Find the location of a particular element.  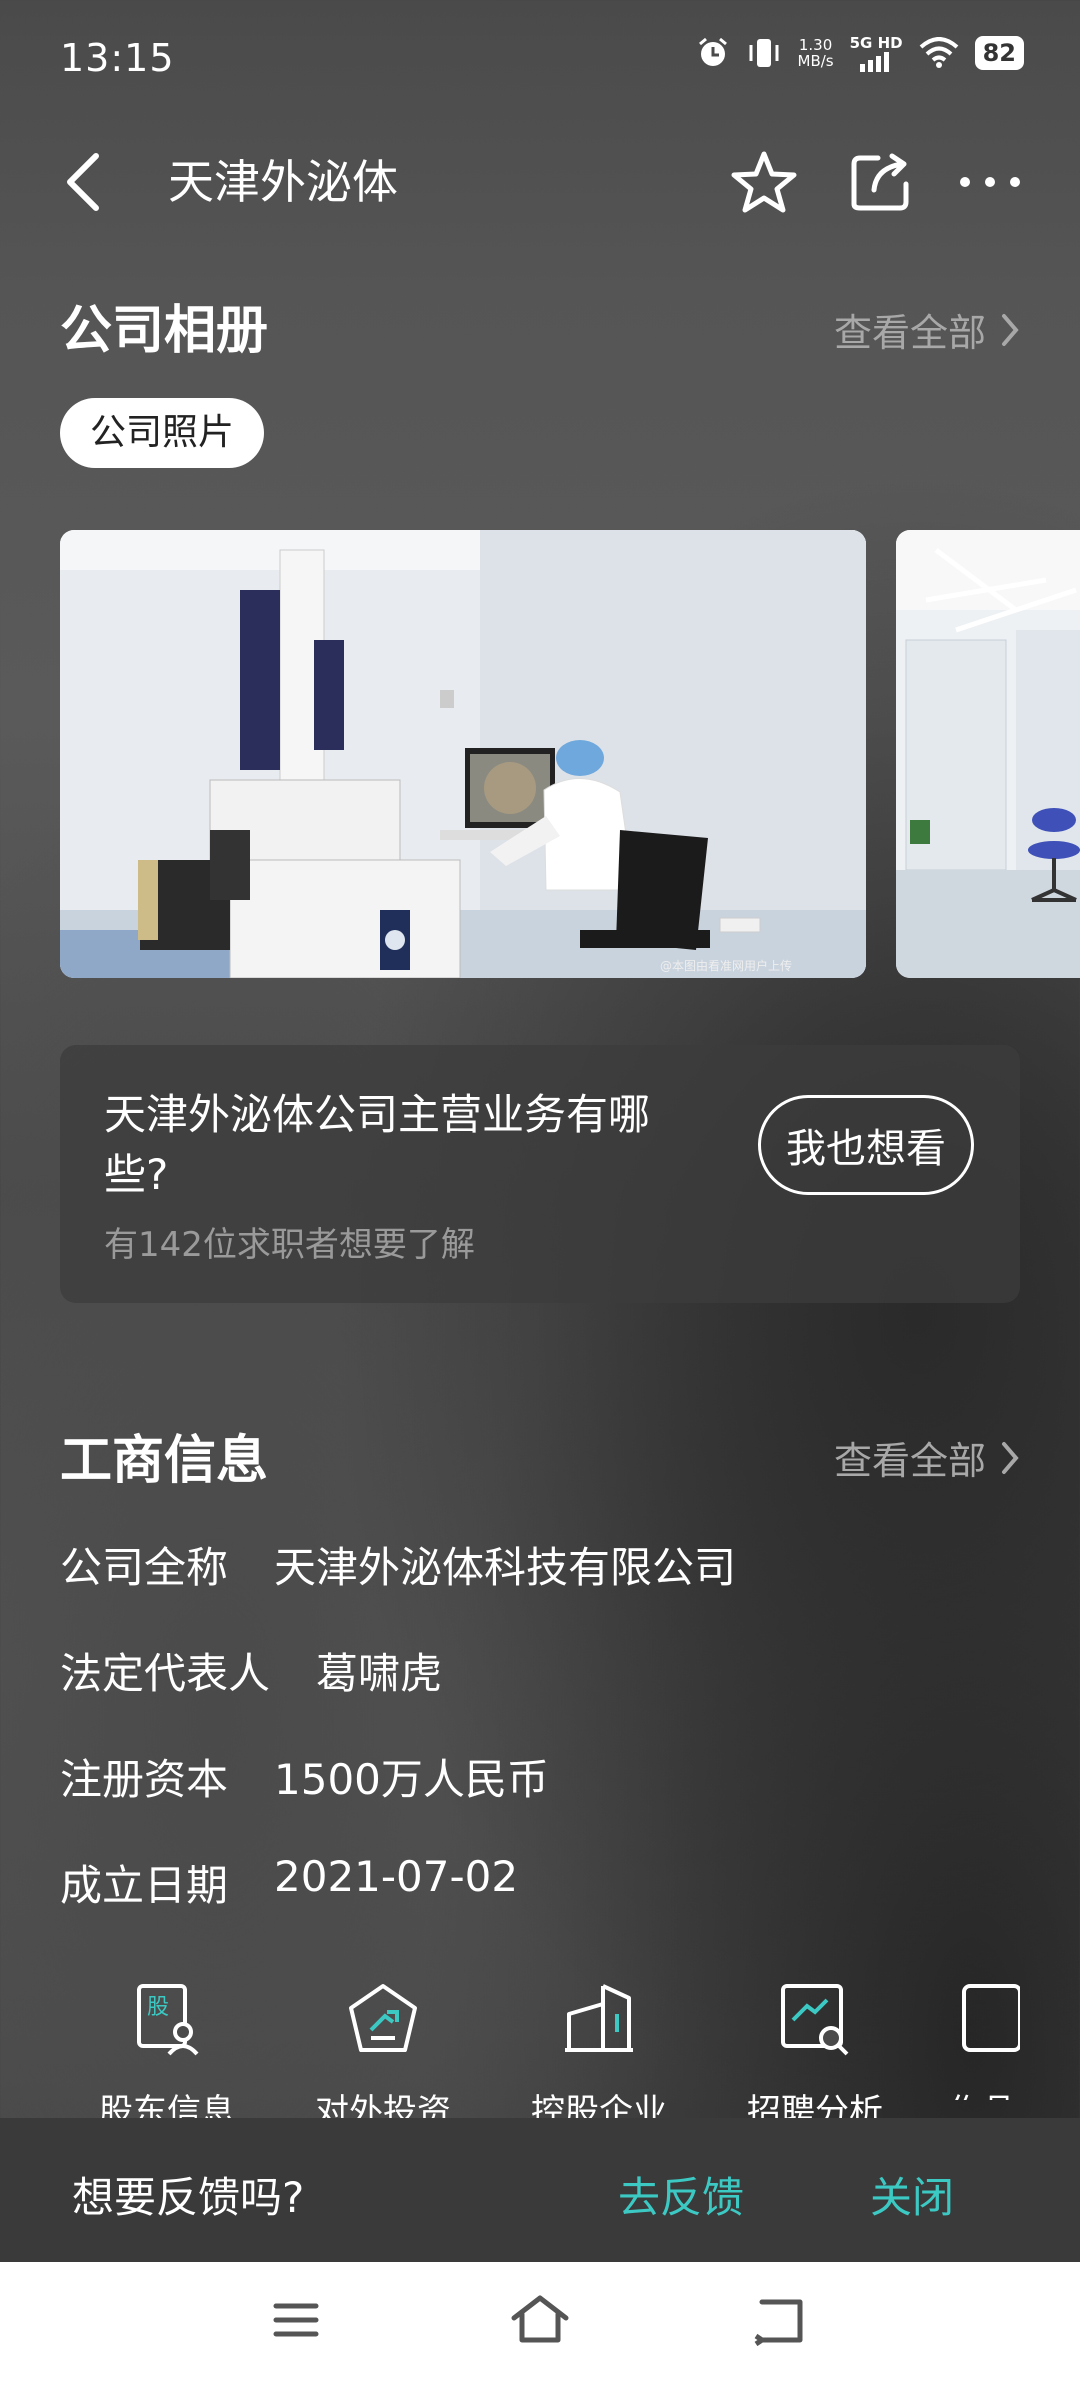

close-feedback-button: 关闭 is located at coordinates (912, 2194).